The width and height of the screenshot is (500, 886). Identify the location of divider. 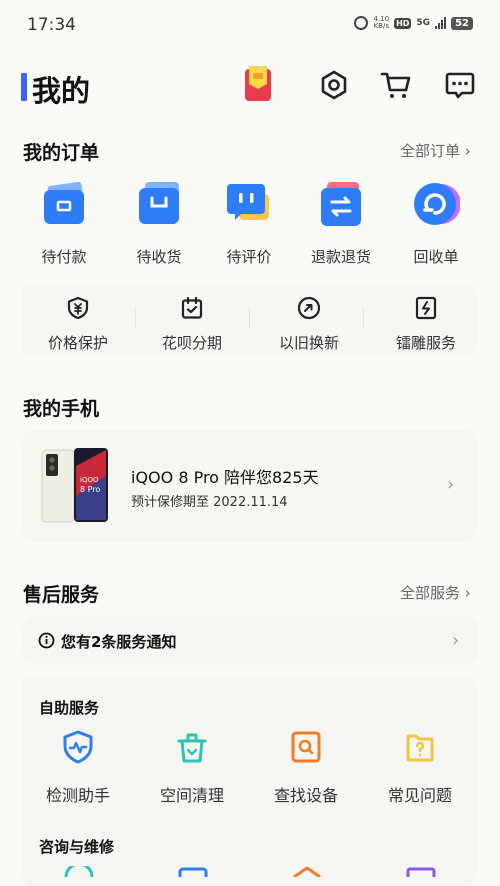
(249, 318).